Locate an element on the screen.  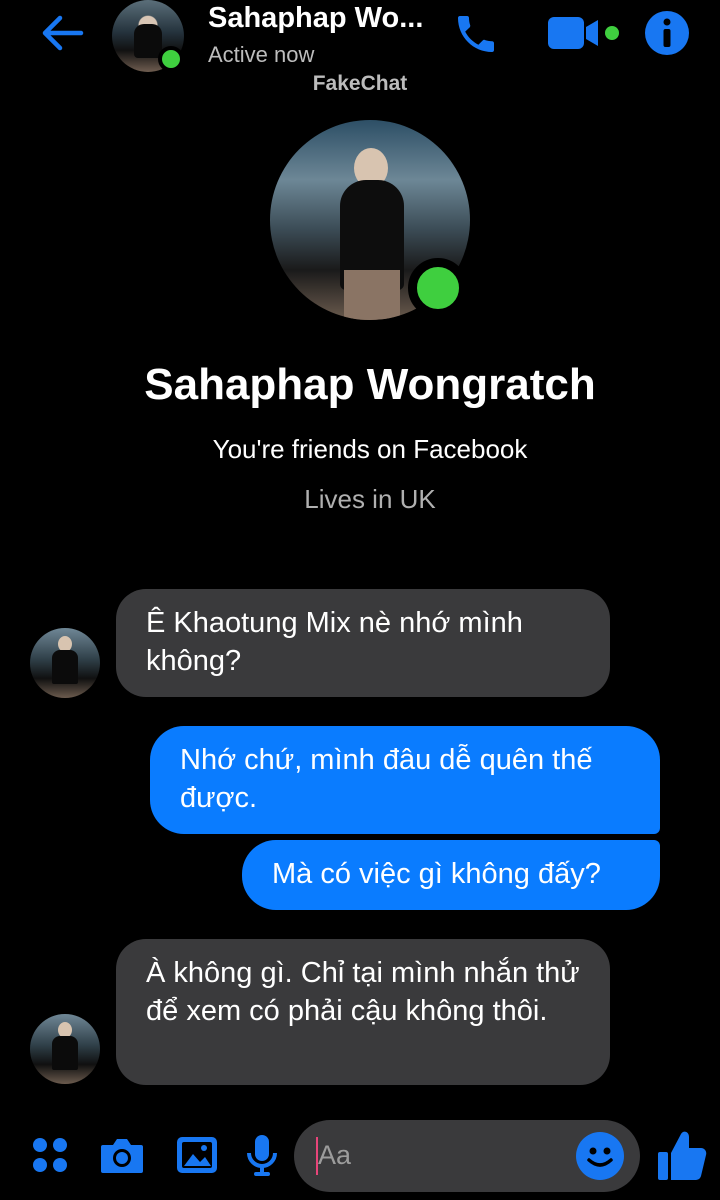
header-online-indicator is located at coordinates (171, 59).